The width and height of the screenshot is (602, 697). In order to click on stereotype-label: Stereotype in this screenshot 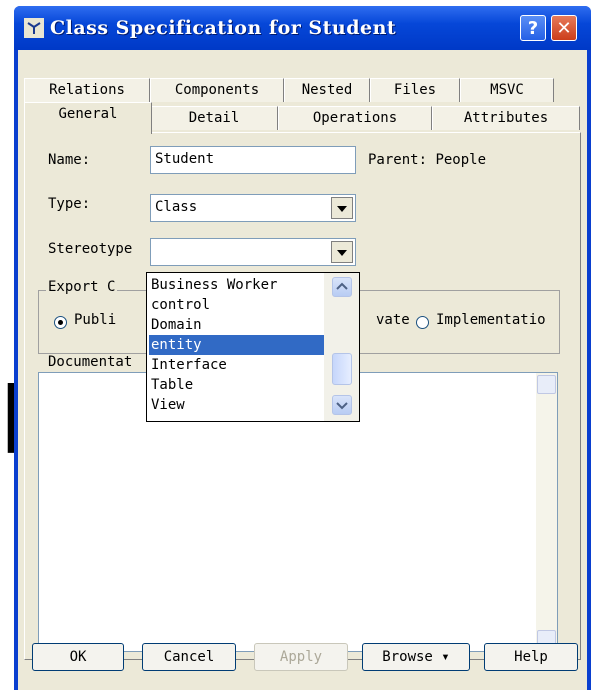, I will do `click(90, 249)`.